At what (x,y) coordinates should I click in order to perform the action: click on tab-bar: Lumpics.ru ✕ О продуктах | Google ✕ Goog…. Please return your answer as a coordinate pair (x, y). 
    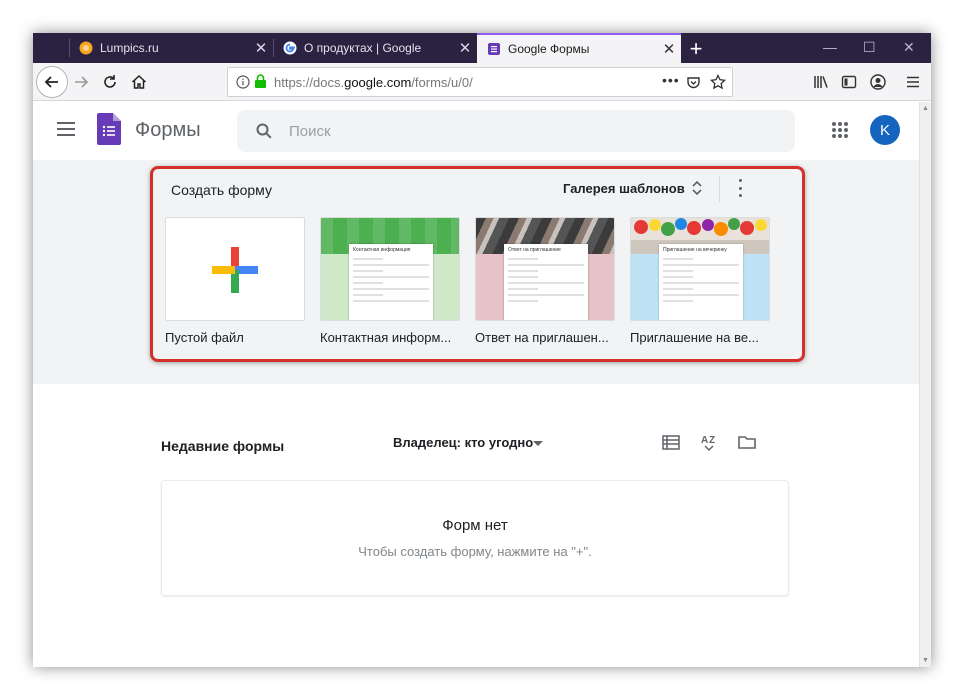
    Looking at the image, I should click on (482, 48).